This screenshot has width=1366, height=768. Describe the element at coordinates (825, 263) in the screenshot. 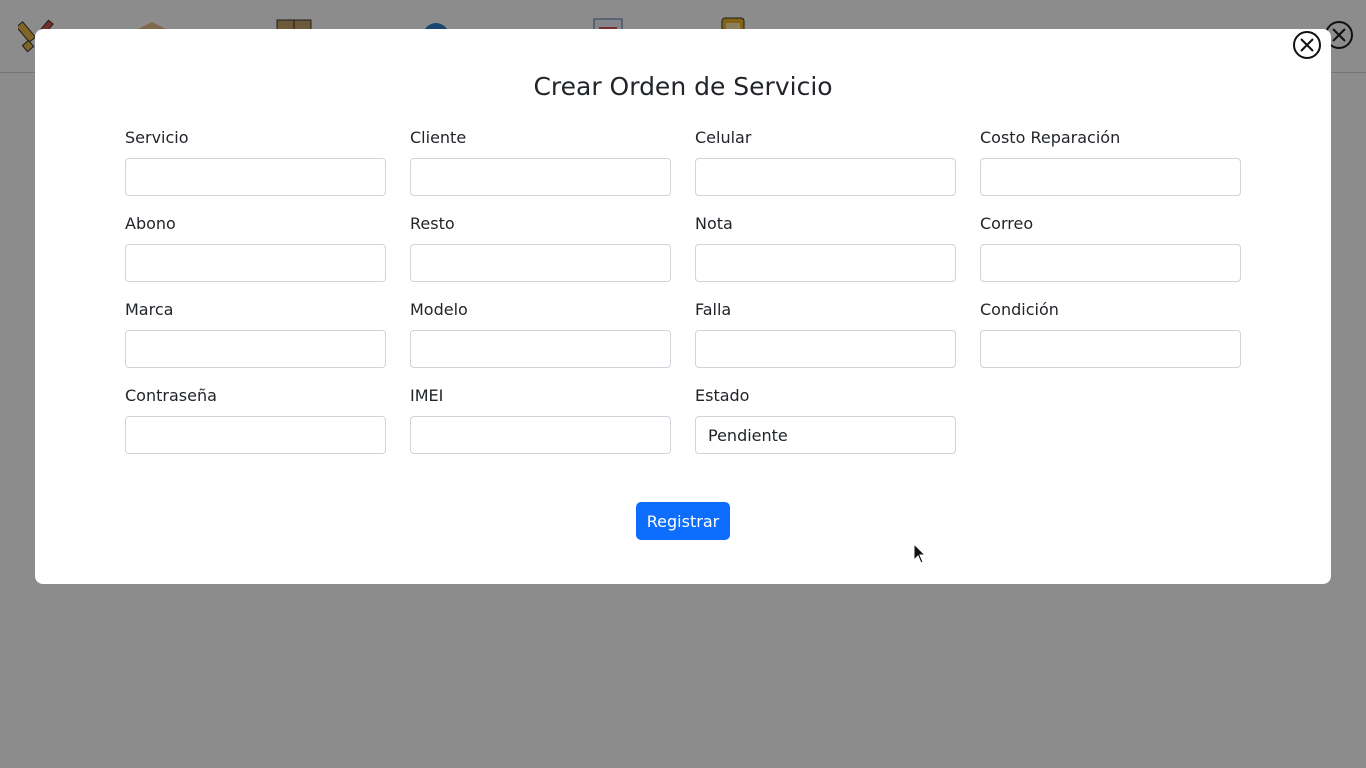

I see `nota-input` at that location.